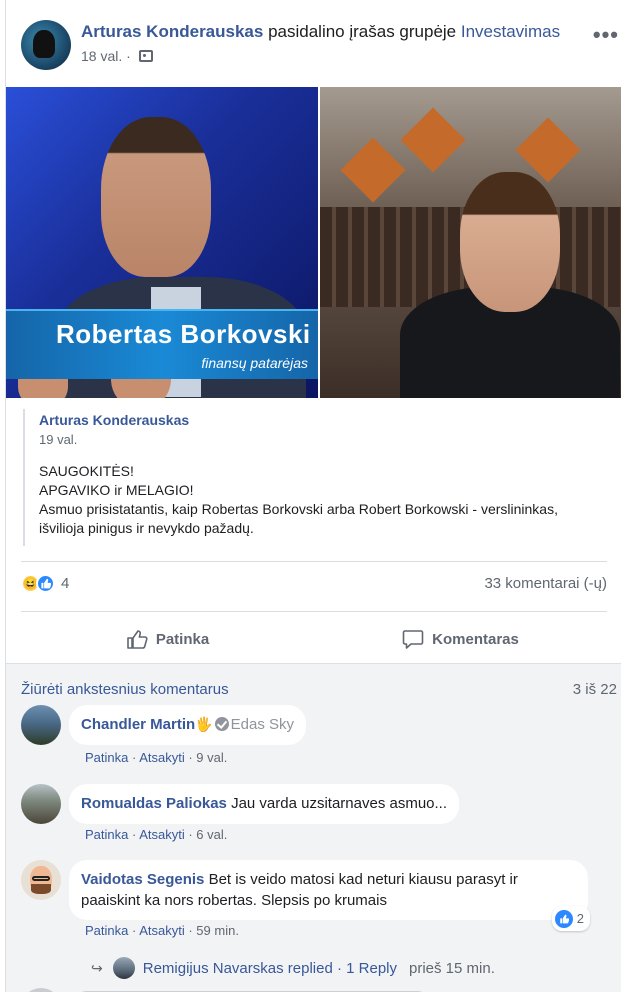  What do you see at coordinates (183, 334) in the screenshot?
I see `lower-third-name: Robertas Borkovski` at bounding box center [183, 334].